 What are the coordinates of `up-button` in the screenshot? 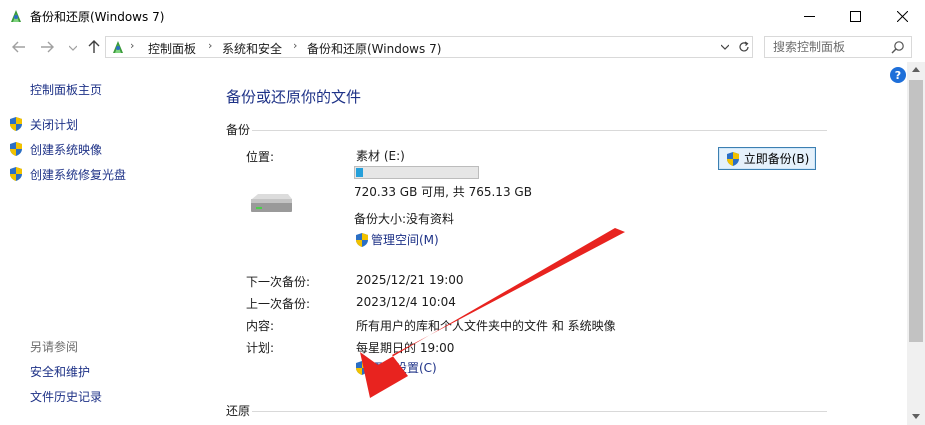 It's located at (94, 47).